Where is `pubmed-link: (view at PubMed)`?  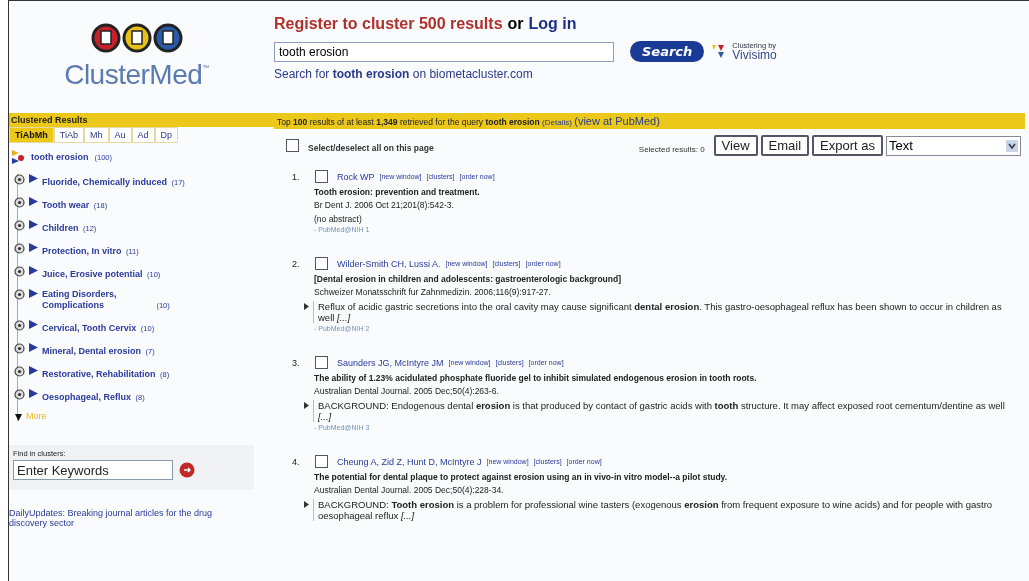
pubmed-link: (view at PubMed) is located at coordinates (617, 121).